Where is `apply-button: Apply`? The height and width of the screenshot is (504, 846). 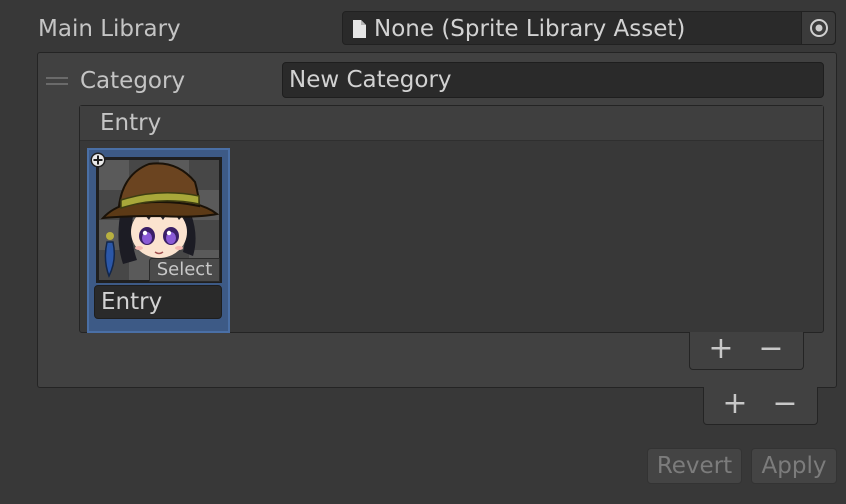
apply-button: Apply is located at coordinates (794, 466).